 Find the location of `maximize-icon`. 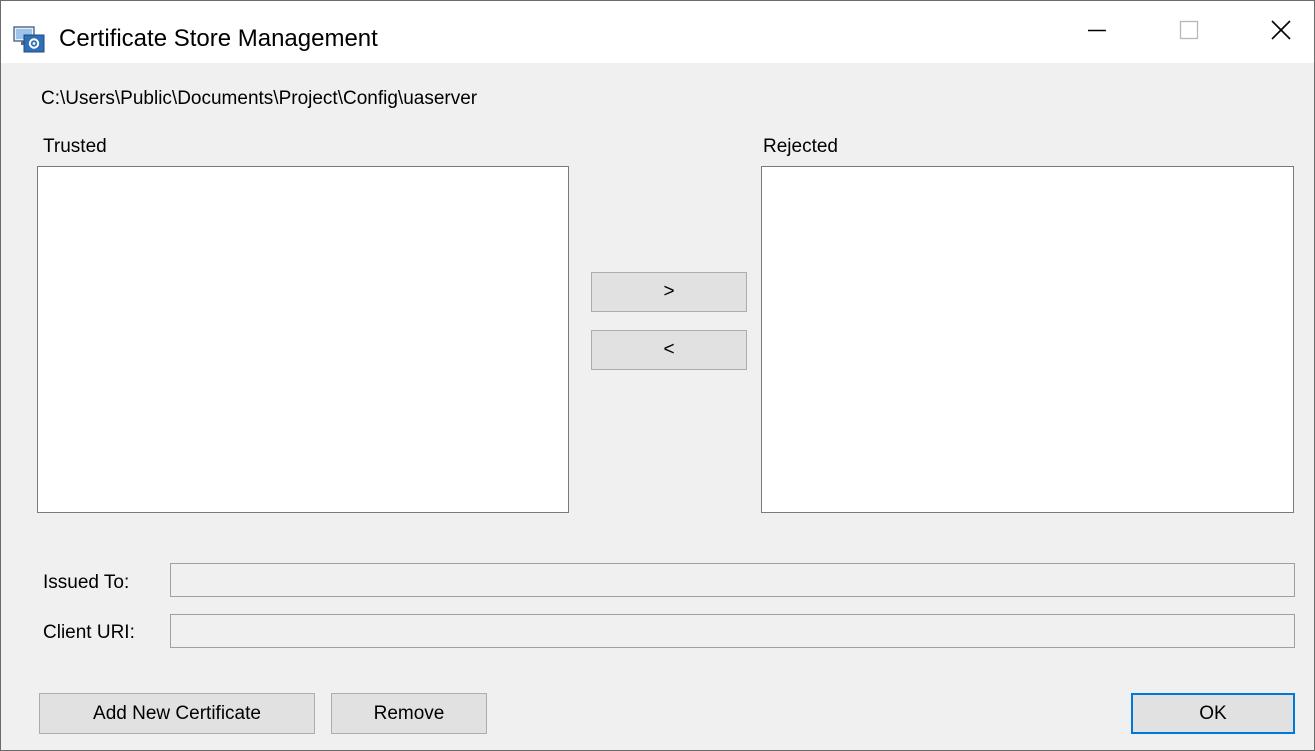

maximize-icon is located at coordinates (1189, 32).